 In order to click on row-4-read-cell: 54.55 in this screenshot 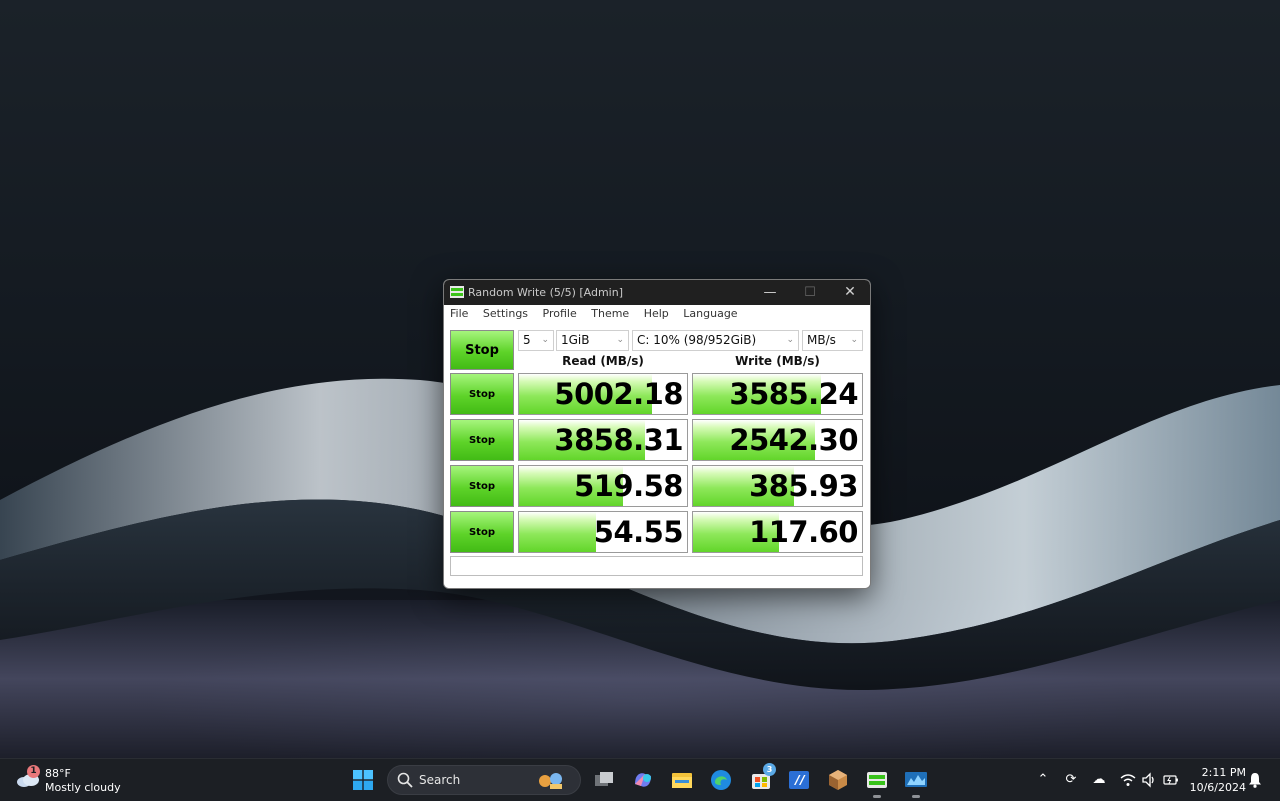, I will do `click(603, 532)`.